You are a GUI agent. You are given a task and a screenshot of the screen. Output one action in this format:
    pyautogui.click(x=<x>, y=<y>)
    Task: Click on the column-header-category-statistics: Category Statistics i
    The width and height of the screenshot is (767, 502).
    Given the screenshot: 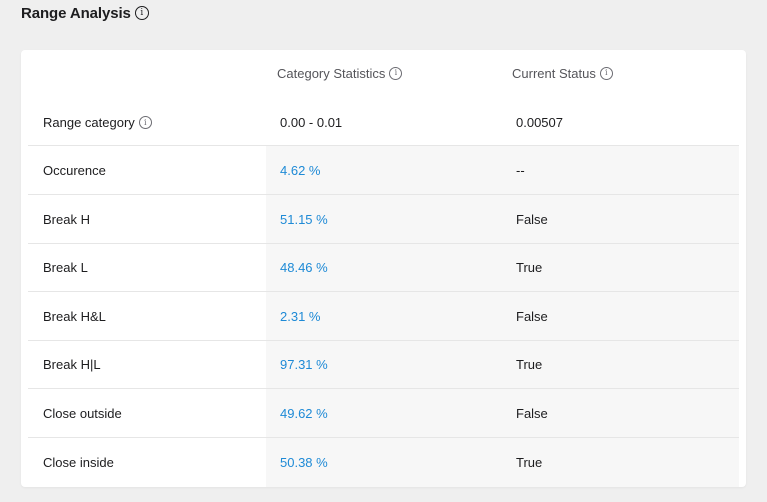 What is the action you would take?
    pyautogui.click(x=340, y=73)
    